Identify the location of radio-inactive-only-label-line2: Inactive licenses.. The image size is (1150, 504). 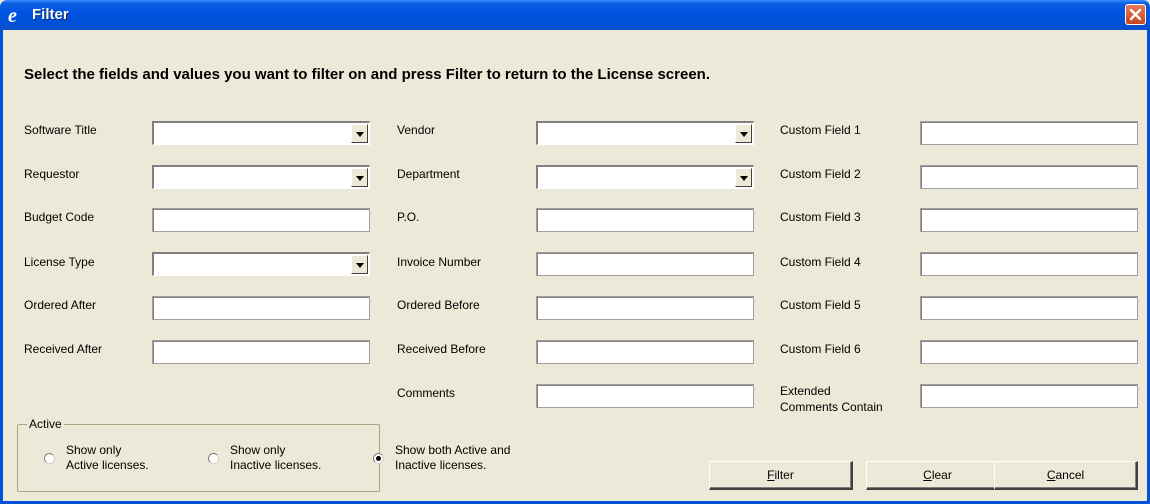
(275, 465).